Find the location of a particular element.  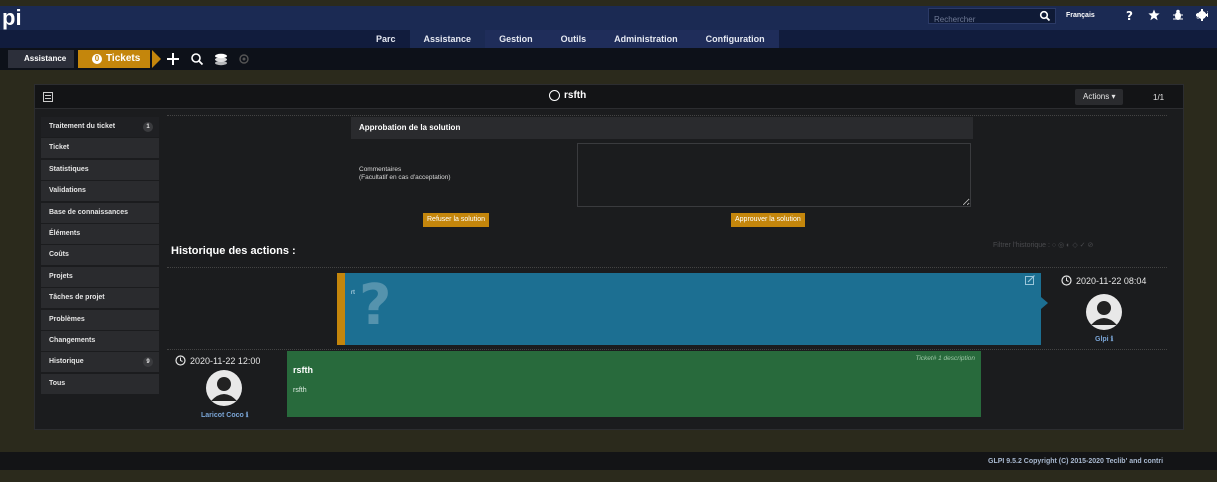

actions-button: Actions ▾ is located at coordinates (1099, 97).